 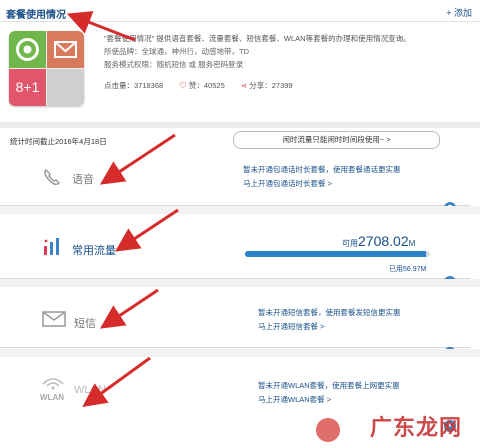 I want to click on sms-notice-text: 暂未开通短信套餐，使用套餐发短信更实惠, so click(x=329, y=312).